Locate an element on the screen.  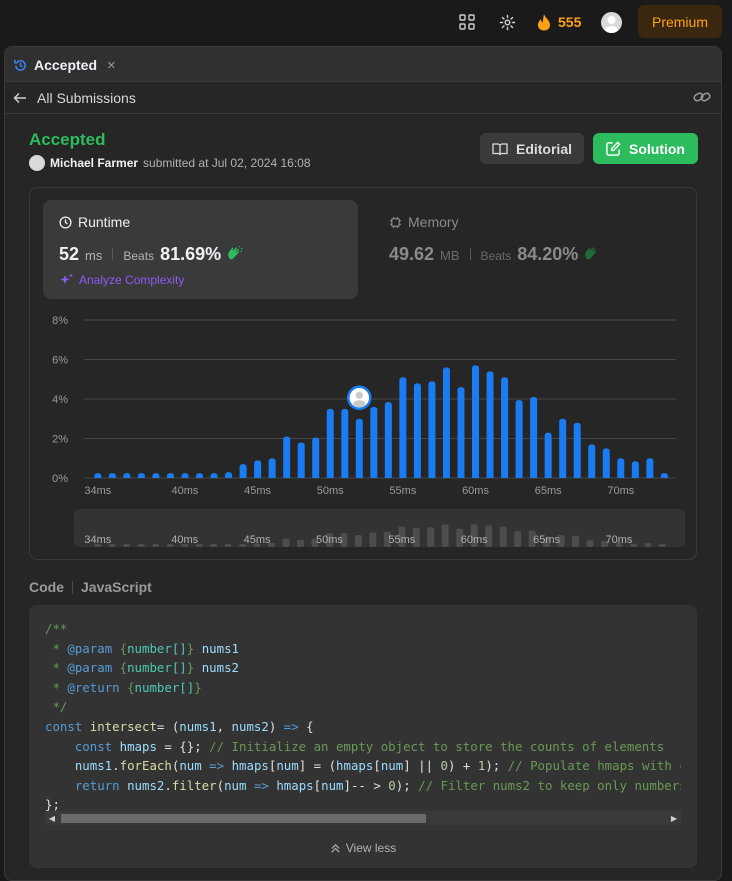
range-tick-label: 60ms is located at coordinates (474, 540).